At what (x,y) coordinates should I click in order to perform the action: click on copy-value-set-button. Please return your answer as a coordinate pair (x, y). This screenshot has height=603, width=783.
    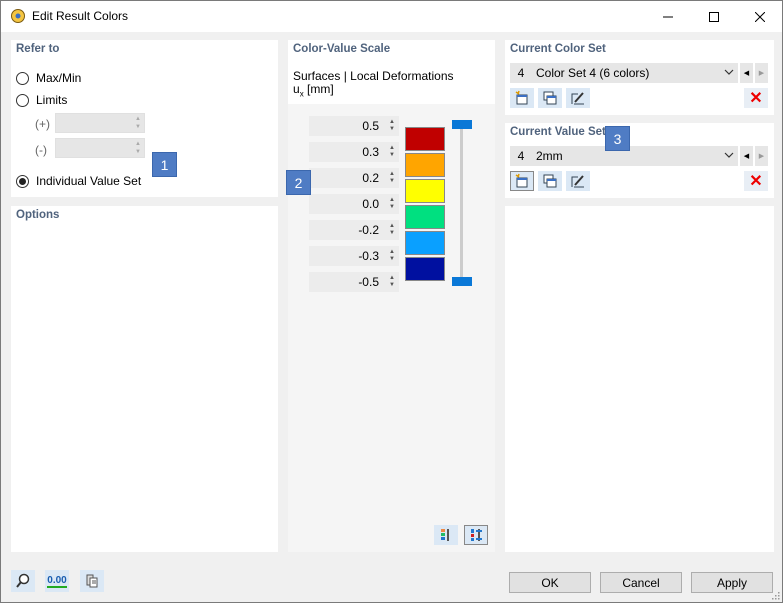
    Looking at the image, I should click on (550, 181).